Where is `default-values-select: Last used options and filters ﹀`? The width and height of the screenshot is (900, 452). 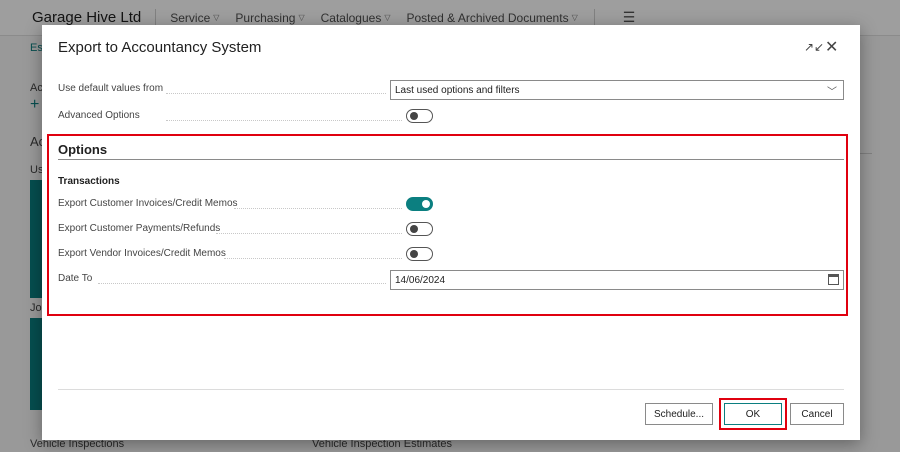
default-values-select: Last used options and filters ﹀ is located at coordinates (617, 90).